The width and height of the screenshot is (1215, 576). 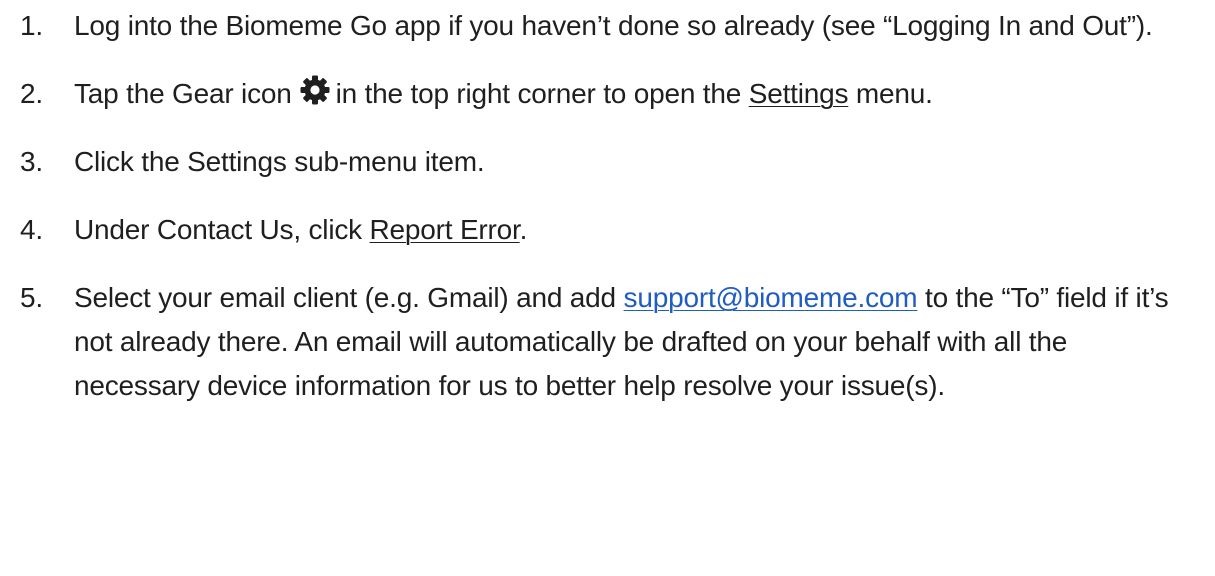 I want to click on step-text-part: menu., so click(x=894, y=93).